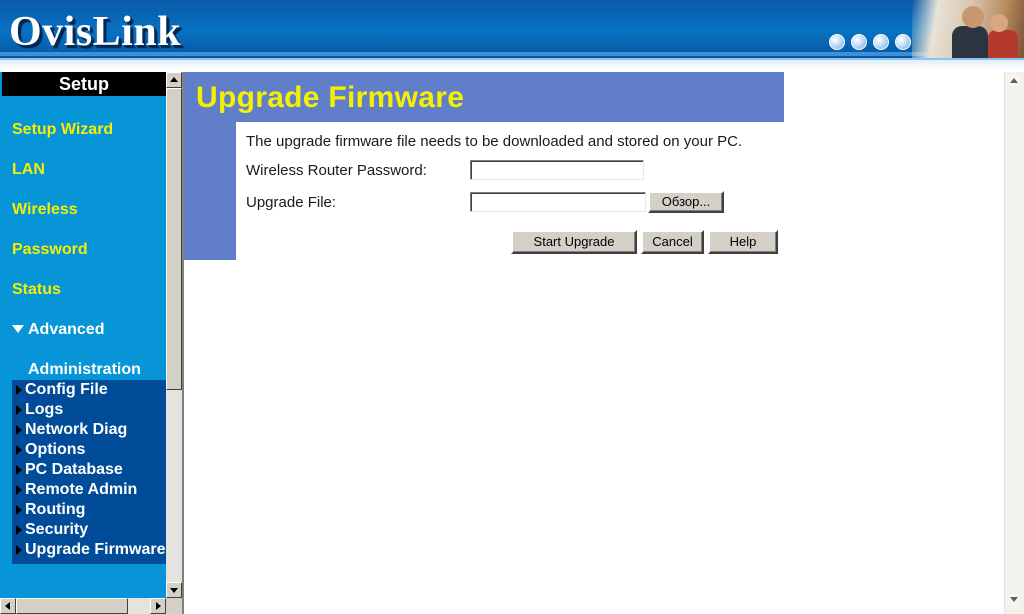 This screenshot has width=1024, height=614. What do you see at coordinates (74, 469) in the screenshot?
I see `submenu-item-label: PC Database` at bounding box center [74, 469].